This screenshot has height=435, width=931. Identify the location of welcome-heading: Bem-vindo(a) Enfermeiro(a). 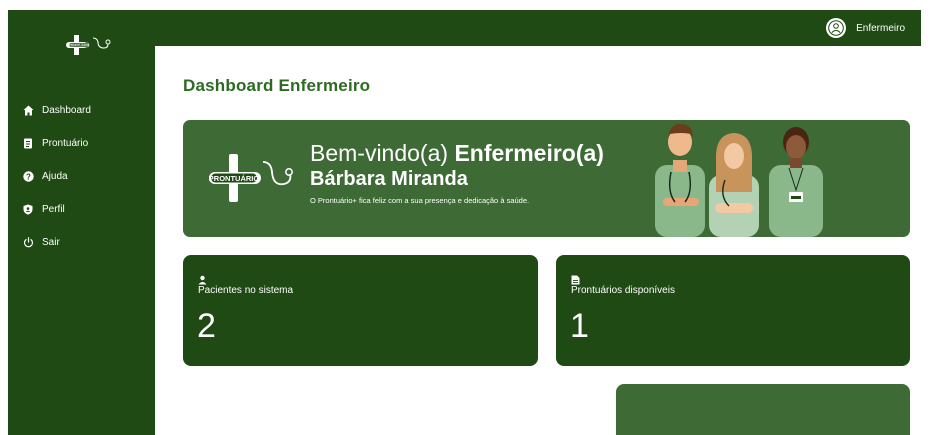
(457, 153).